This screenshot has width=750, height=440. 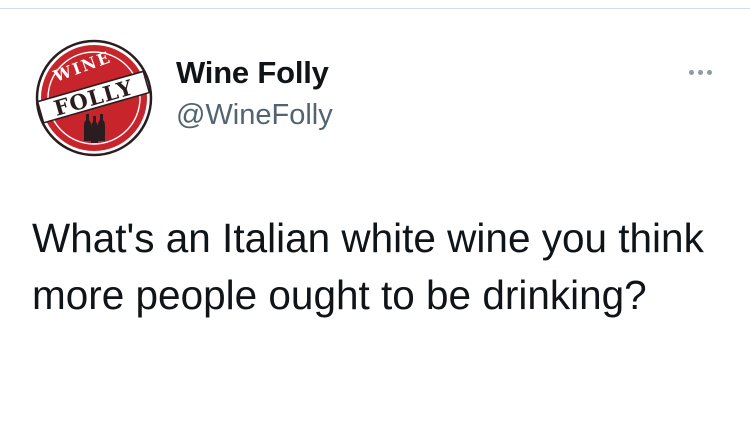 I want to click on more-options-button, so click(x=700, y=72).